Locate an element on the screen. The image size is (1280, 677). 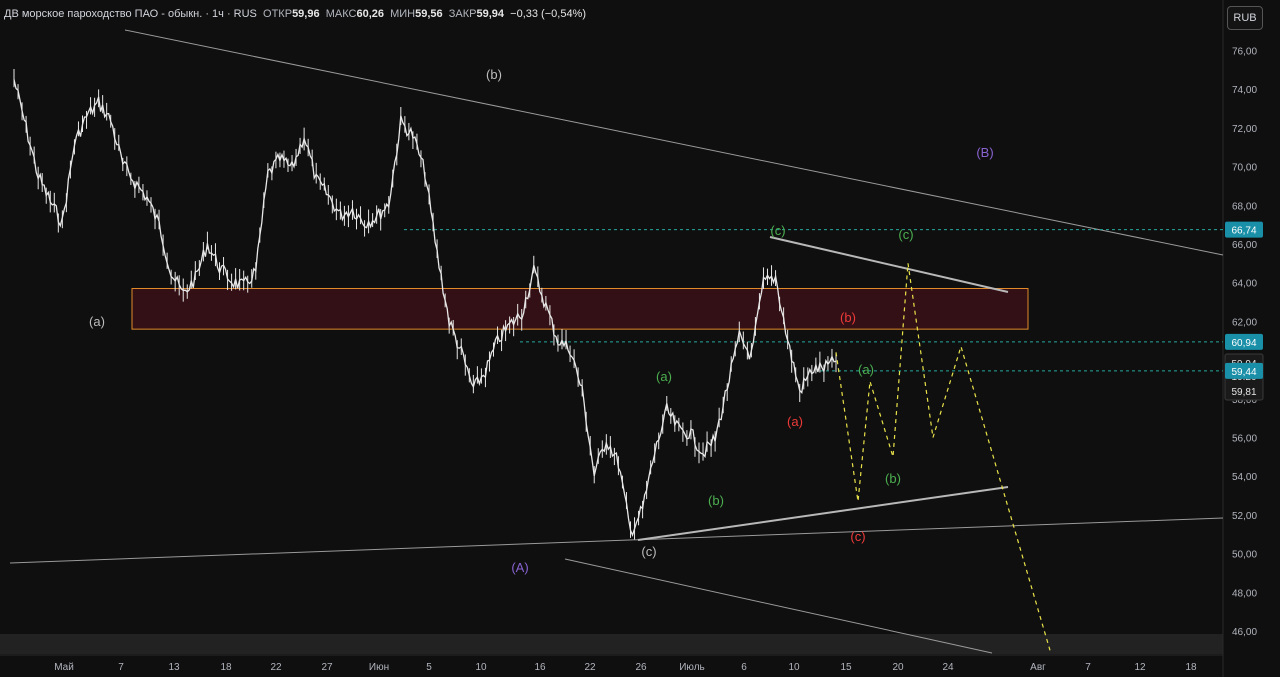
y-tick-label: 48,00 is located at coordinates (1244, 593).